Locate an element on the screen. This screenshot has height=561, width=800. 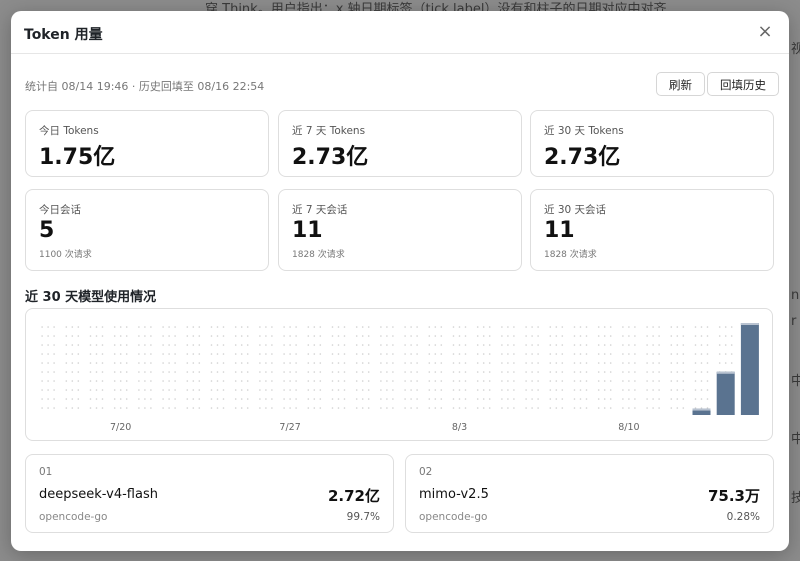
model-share-percent: 0.28% is located at coordinates (743, 517).